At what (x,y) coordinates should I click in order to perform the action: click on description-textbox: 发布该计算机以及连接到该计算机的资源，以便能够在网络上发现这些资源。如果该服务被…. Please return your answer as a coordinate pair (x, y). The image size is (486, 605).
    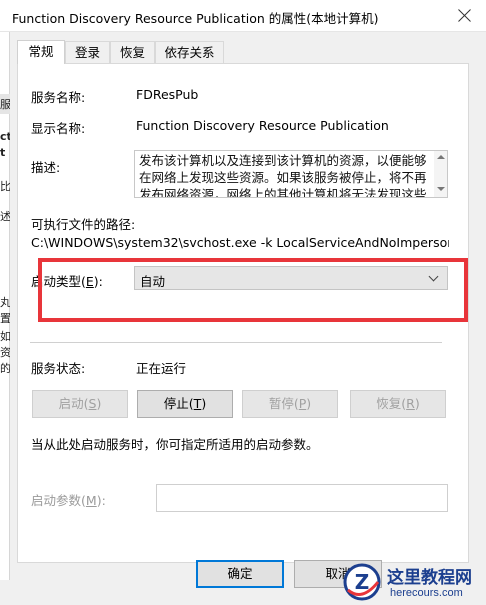
    Looking at the image, I should click on (291, 174).